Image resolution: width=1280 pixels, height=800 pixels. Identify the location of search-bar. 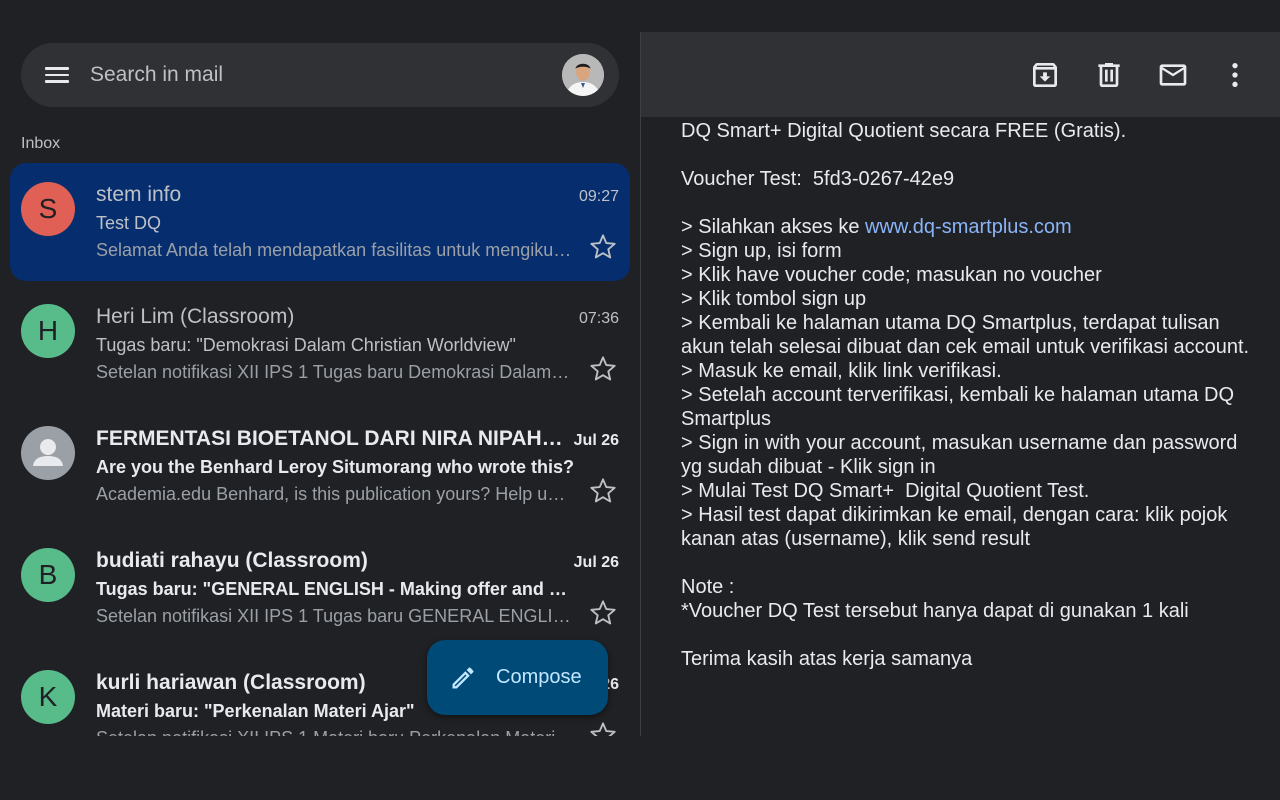
(320, 75).